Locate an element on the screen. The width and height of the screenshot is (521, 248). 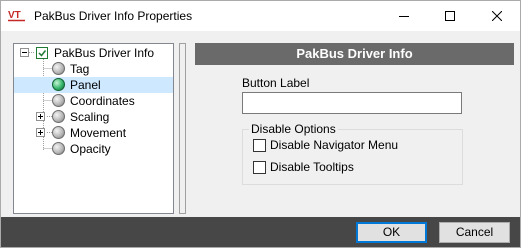
close-icon is located at coordinates (497, 16).